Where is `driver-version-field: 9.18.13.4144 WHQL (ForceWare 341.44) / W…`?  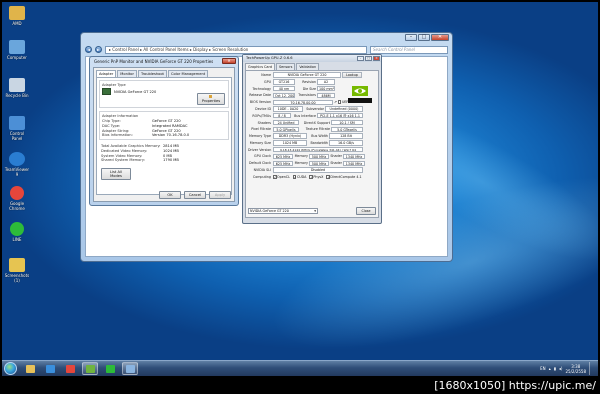 driver-version-field: 9.18.13.4144 WHQL (ForceWare 341.44) / W… is located at coordinates (318, 149).